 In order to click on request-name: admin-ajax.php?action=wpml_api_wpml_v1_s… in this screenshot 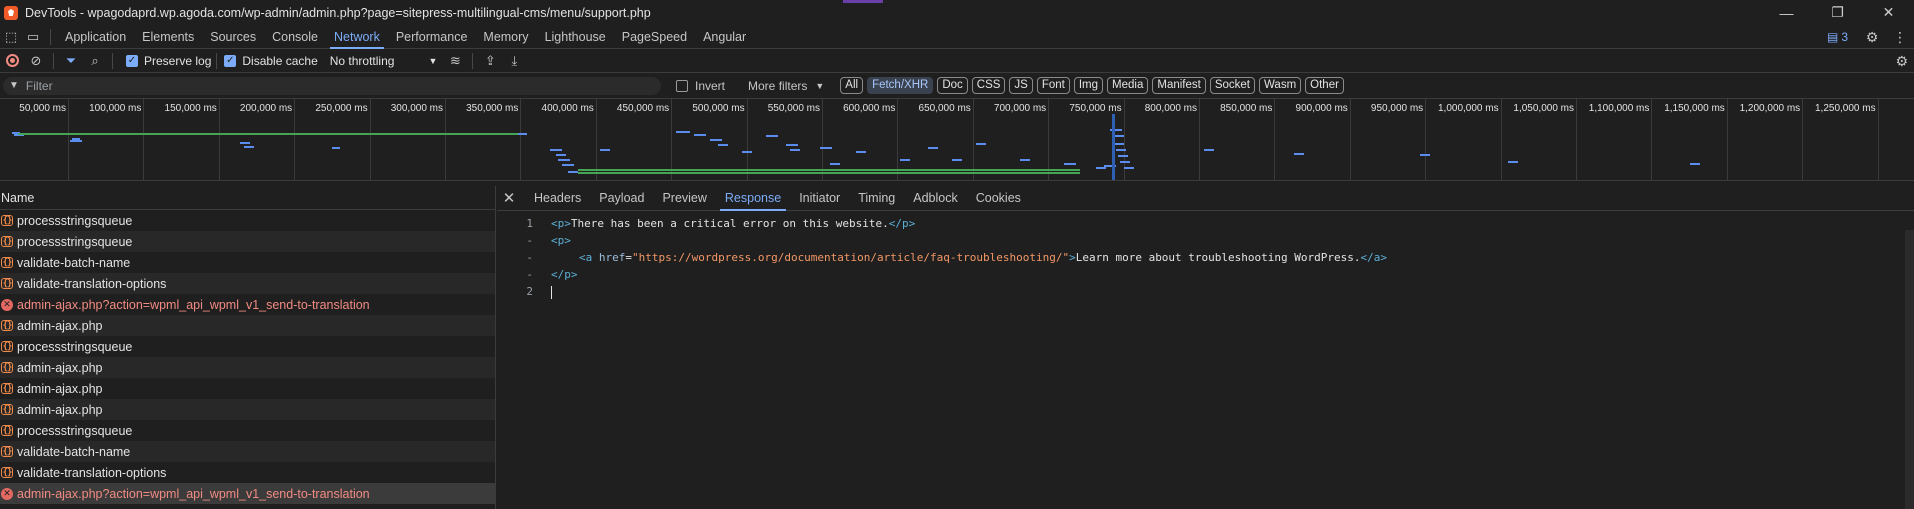, I will do `click(193, 493)`.